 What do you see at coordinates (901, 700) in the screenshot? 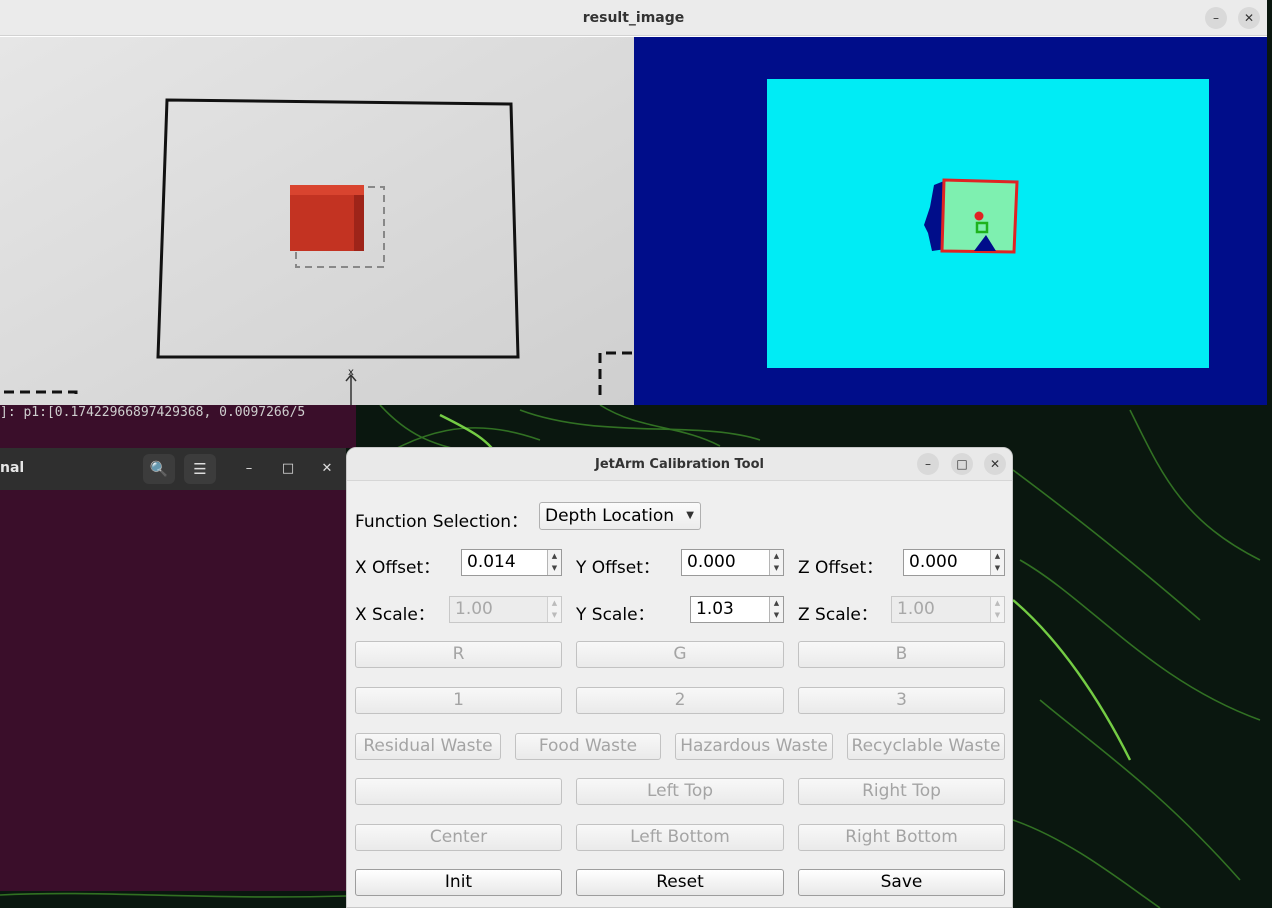
I see `button-3: 3` at bounding box center [901, 700].